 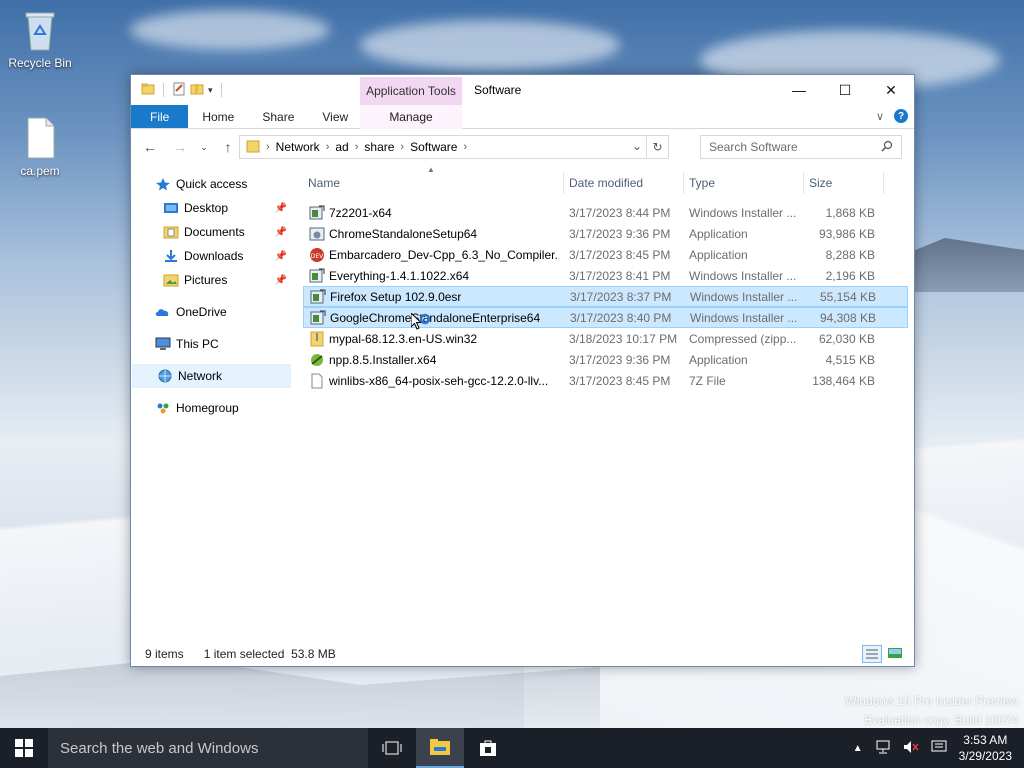 What do you see at coordinates (324, 183) in the screenshot?
I see `column-header-name: Name` at bounding box center [324, 183].